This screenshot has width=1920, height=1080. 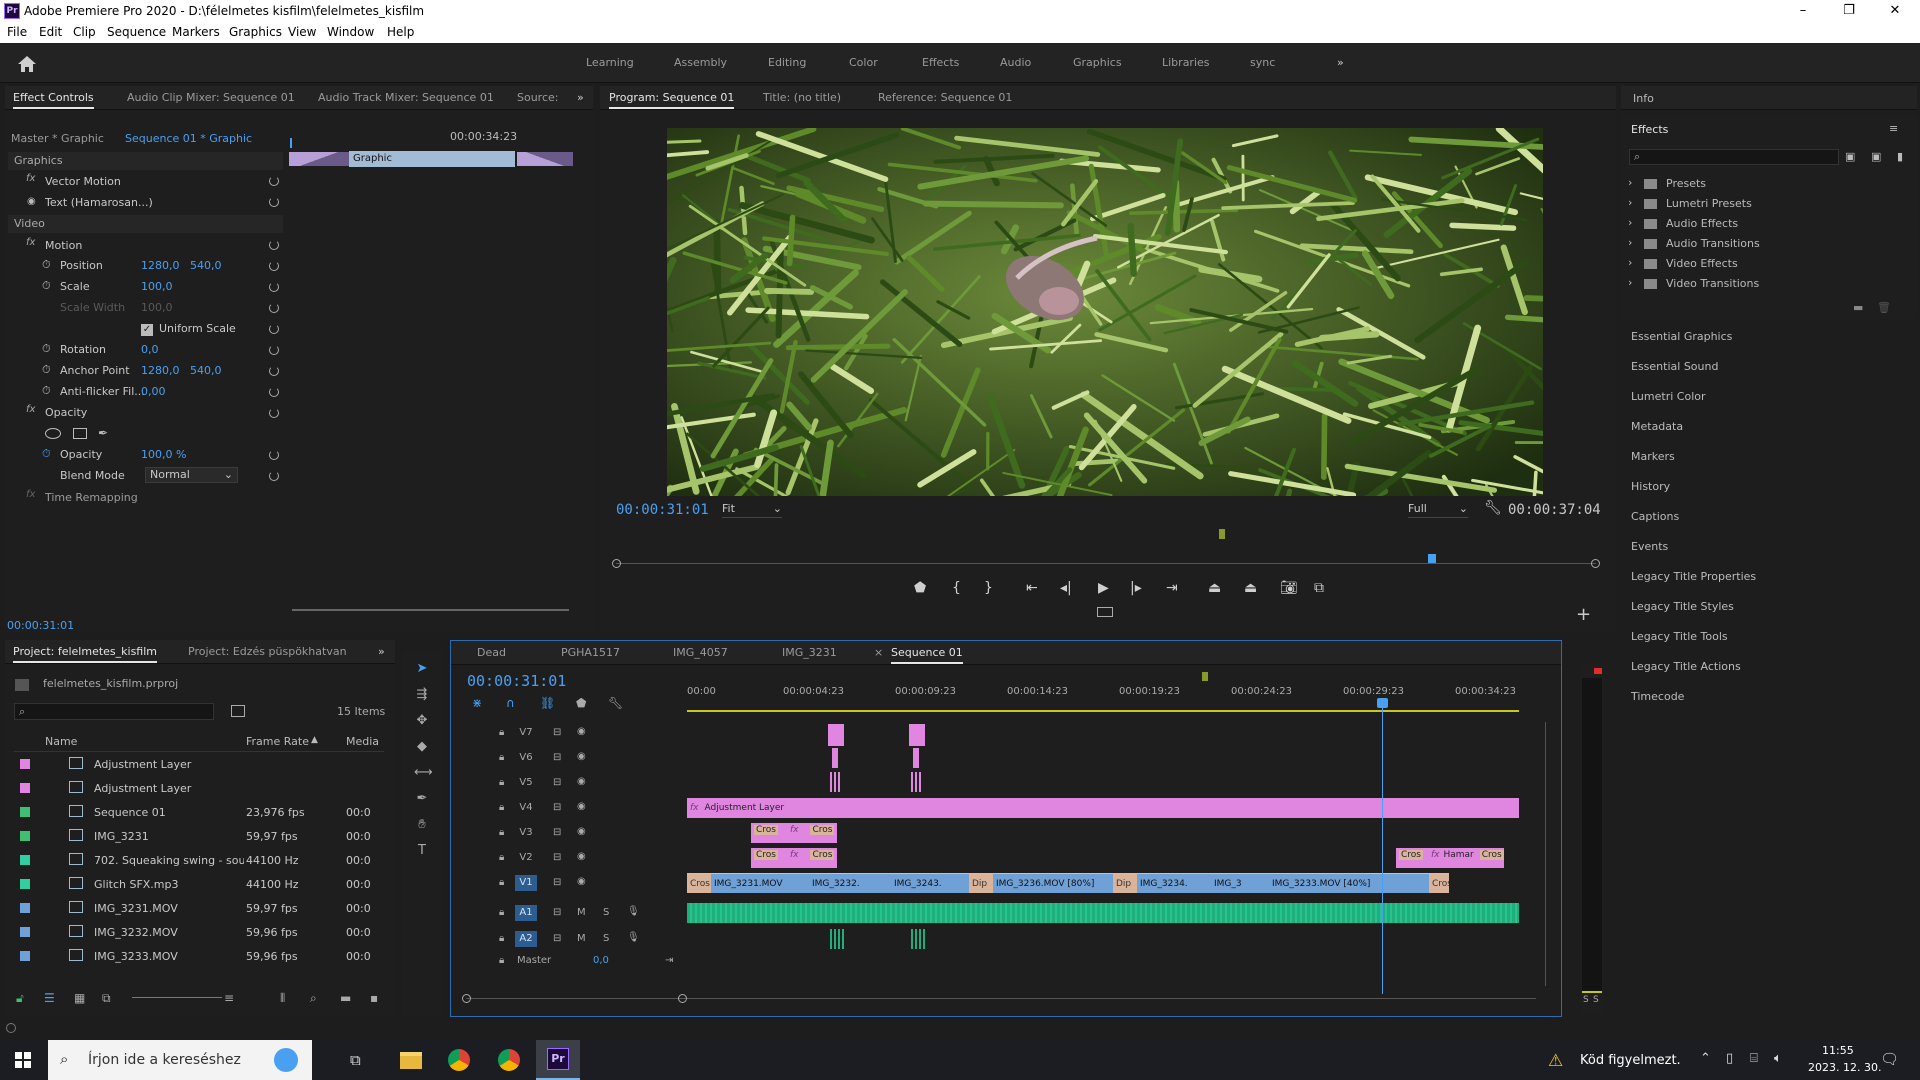 What do you see at coordinates (1674, 366) in the screenshot?
I see `right-panel-tab: Essential Sound` at bounding box center [1674, 366].